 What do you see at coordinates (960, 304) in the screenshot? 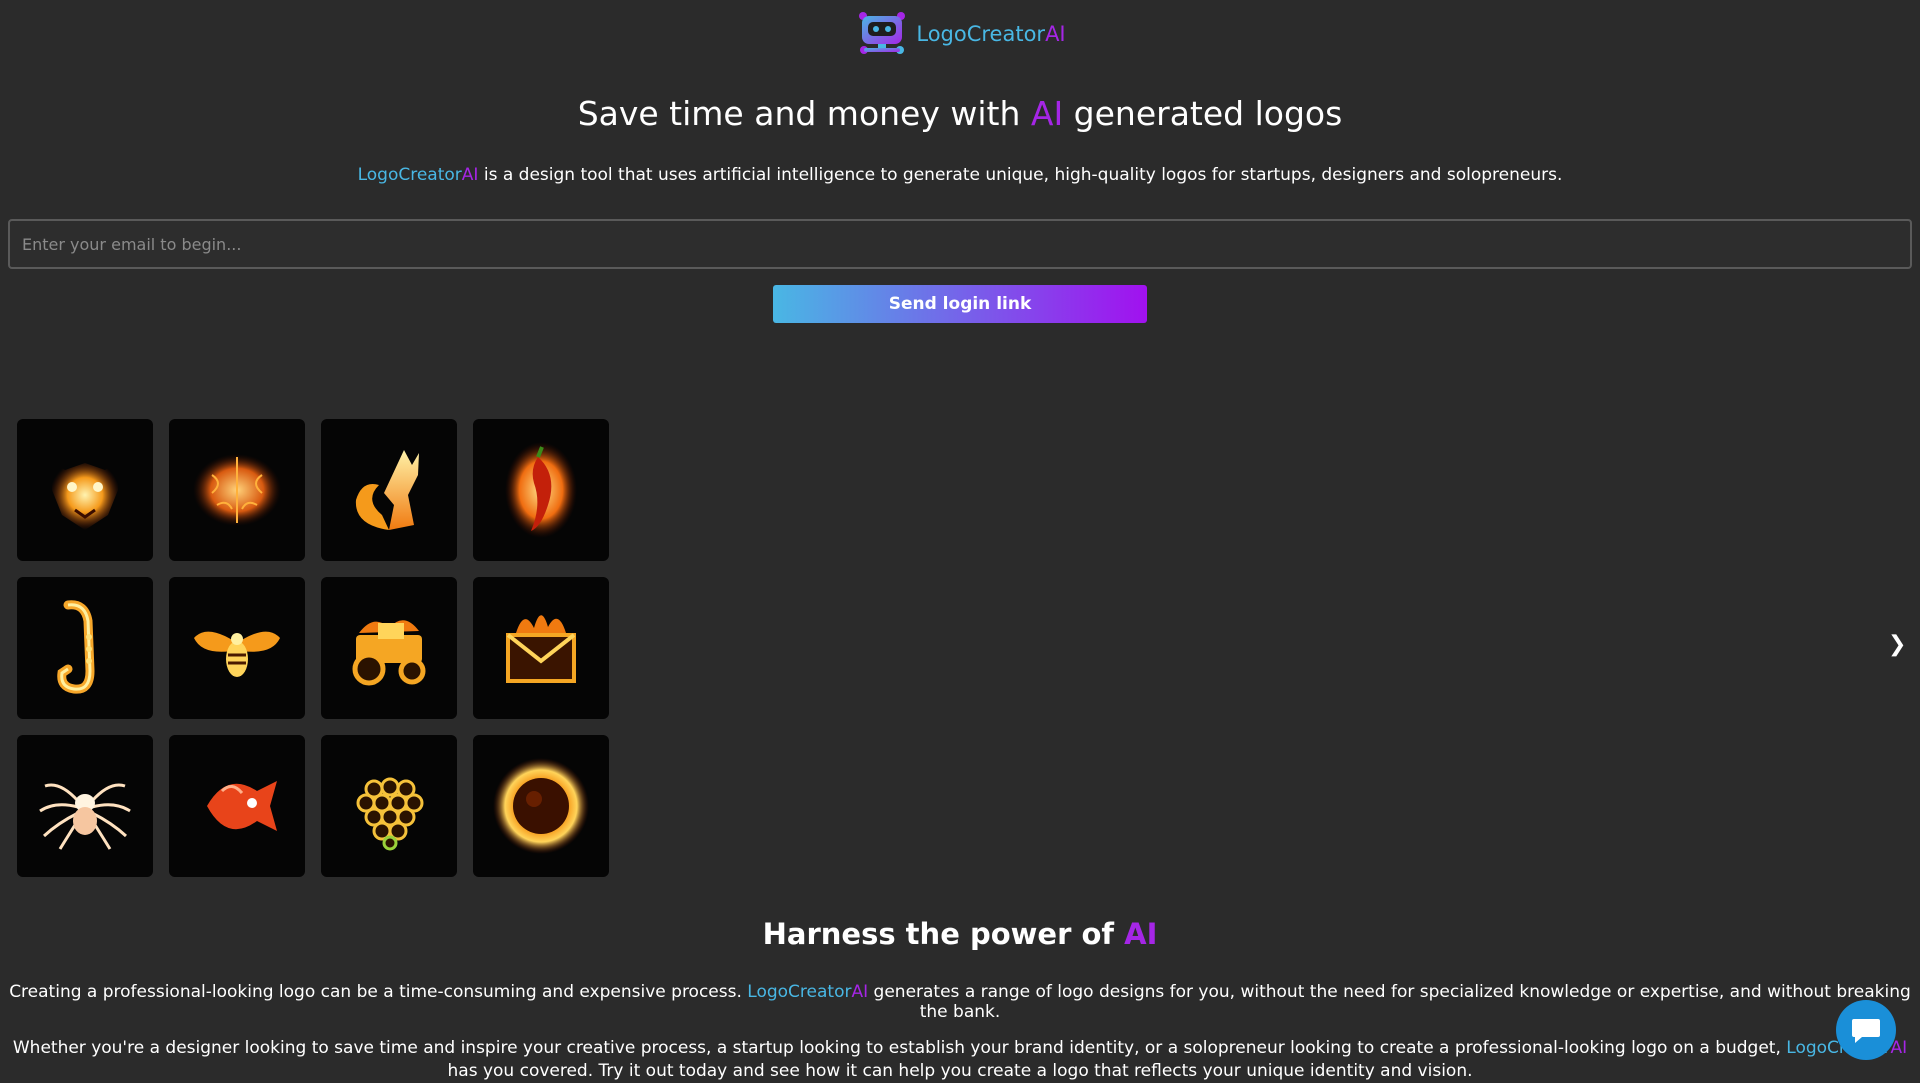
I see `send-login-link-button: Send login link` at bounding box center [960, 304].